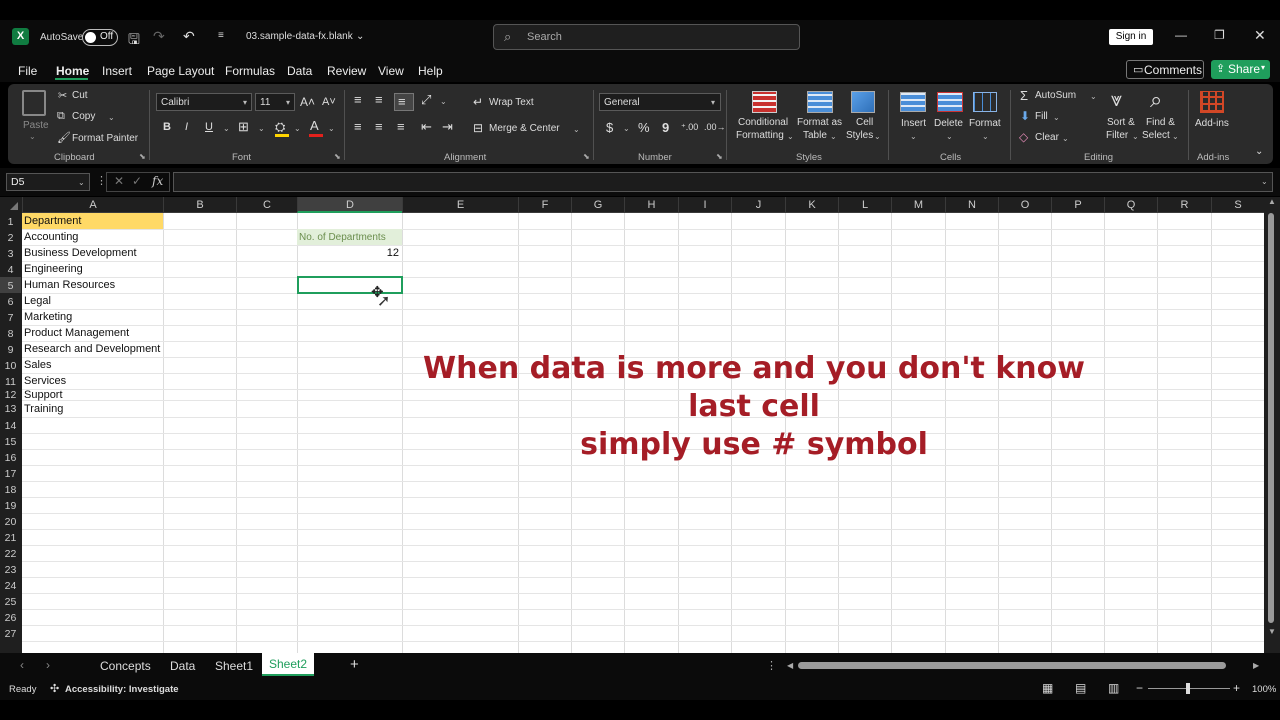 Image resolution: width=1280 pixels, height=720 pixels. What do you see at coordinates (349, 205) in the screenshot?
I see `column-header-d: D` at bounding box center [349, 205].